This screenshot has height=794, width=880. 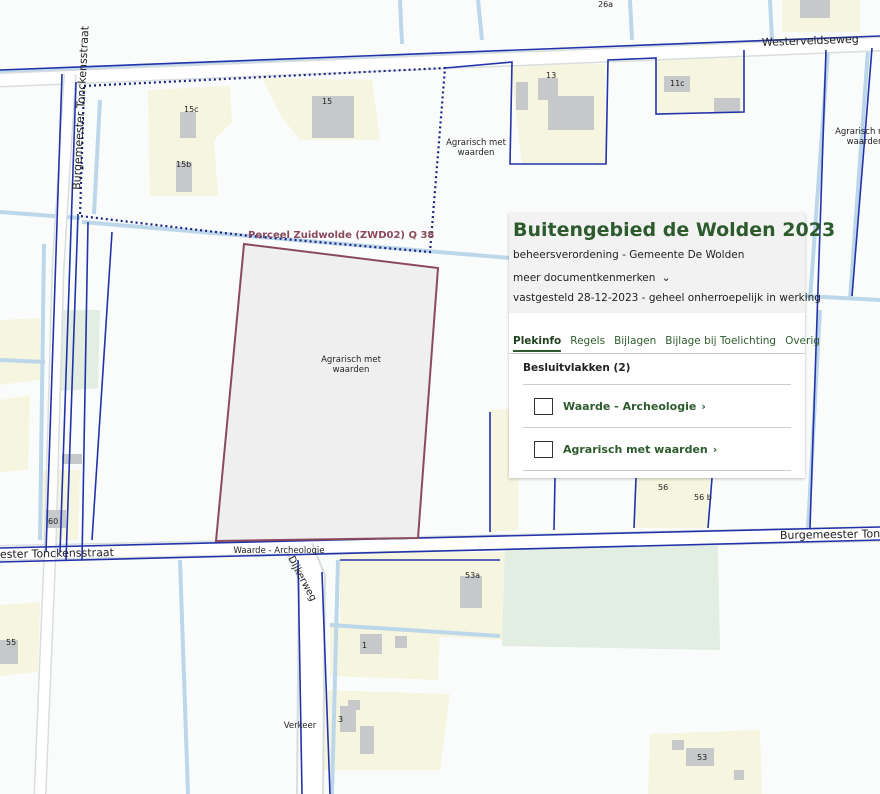 I want to click on section-title: Besluitvlakken (2), so click(x=577, y=368).